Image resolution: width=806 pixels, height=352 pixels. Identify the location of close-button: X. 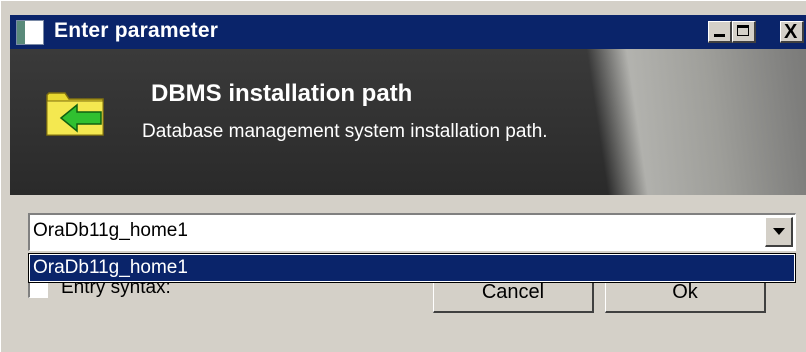
(792, 32).